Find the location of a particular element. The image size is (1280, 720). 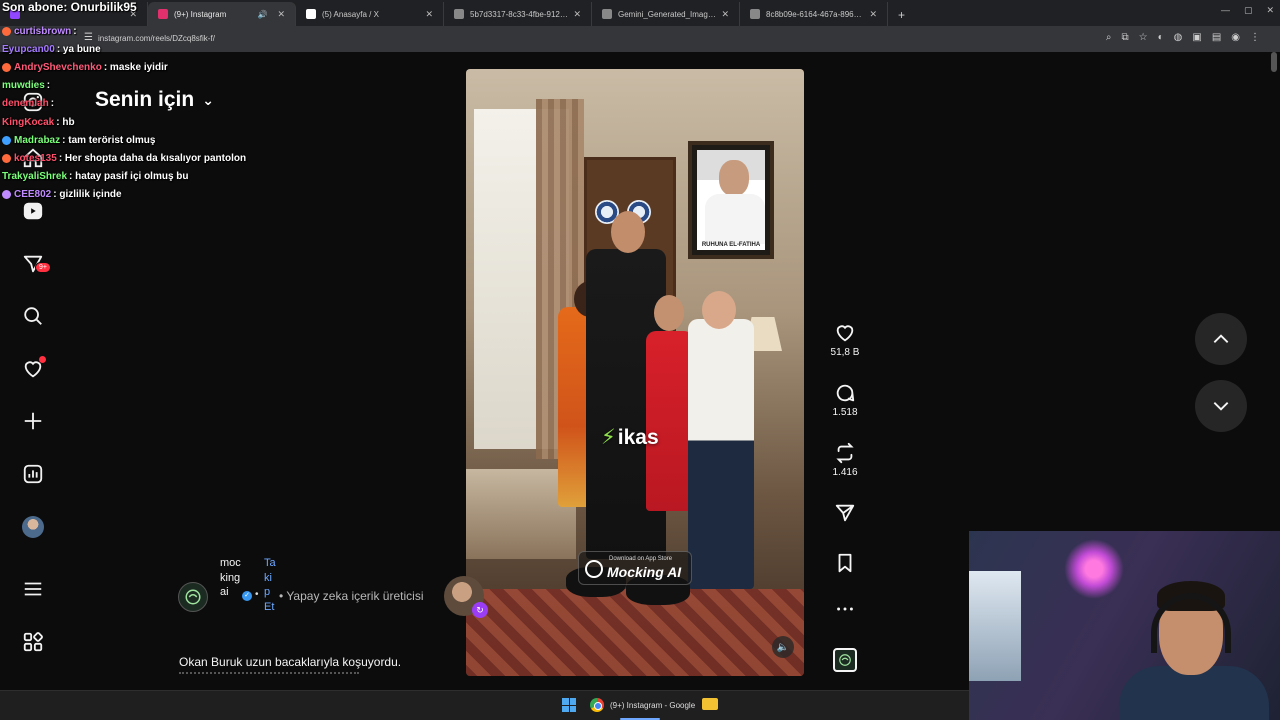

chat-username: Madrabaz is located at coordinates (37, 140).